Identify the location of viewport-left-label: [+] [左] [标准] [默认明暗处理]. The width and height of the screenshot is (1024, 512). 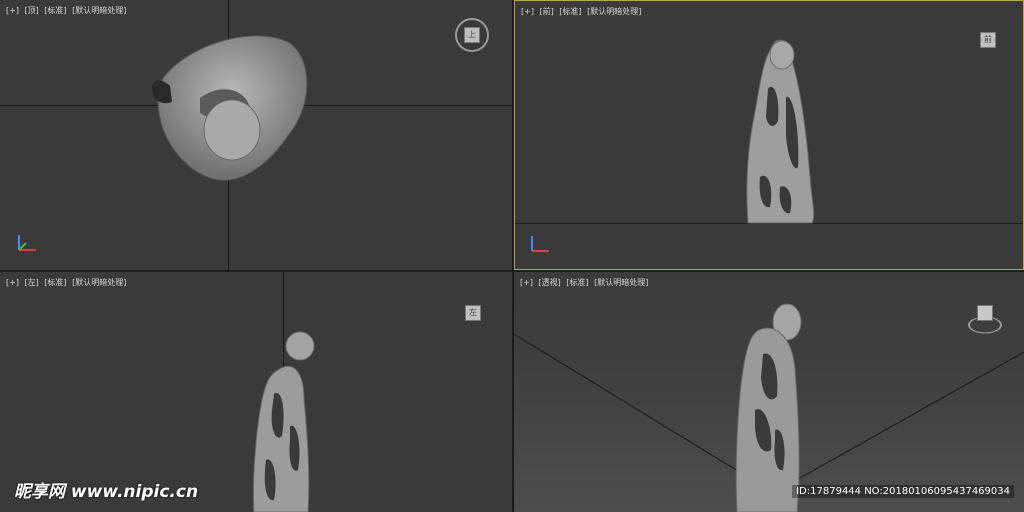
(67, 282).